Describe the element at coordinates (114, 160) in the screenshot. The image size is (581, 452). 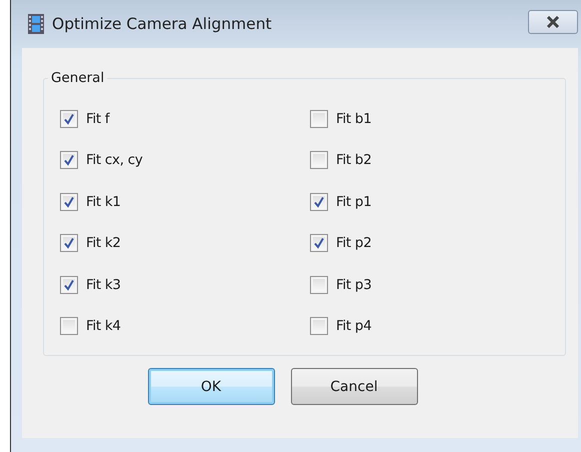
I see `checkbox-label: Fit cx, cy` at that location.